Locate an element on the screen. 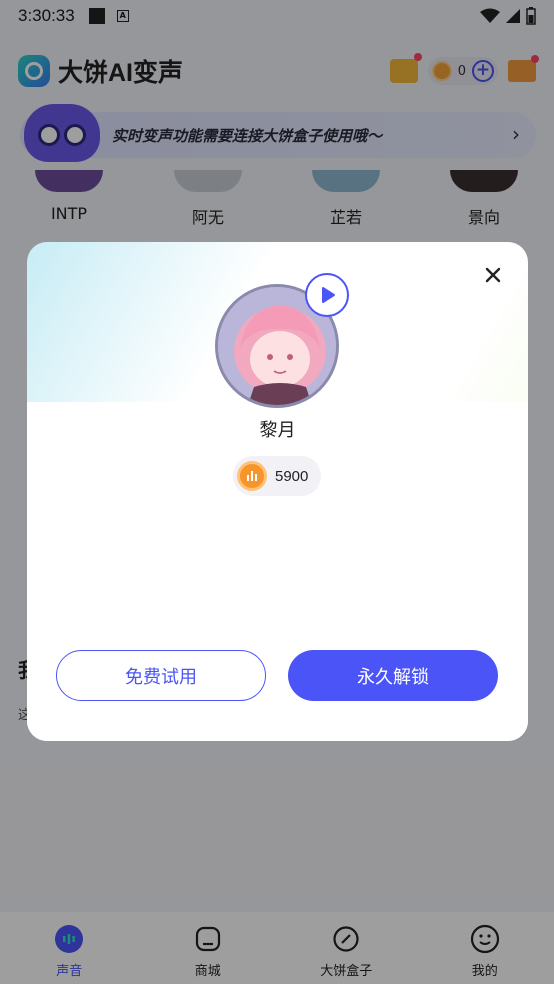 The height and width of the screenshot is (984, 554). play-sample-button is located at coordinates (327, 295).